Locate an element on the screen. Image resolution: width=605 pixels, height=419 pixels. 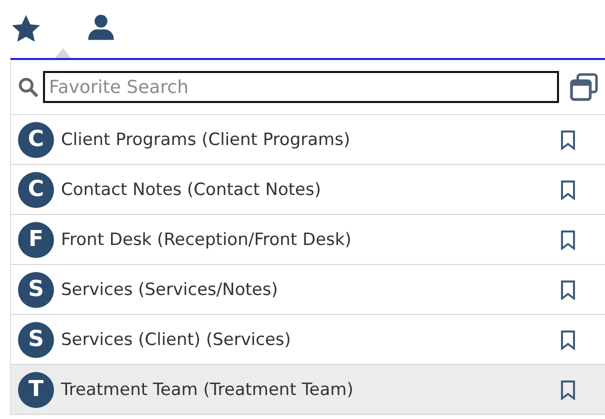
star-icon is located at coordinates (26, 29).